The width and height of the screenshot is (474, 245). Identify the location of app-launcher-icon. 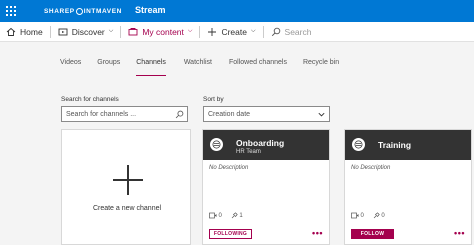
(11, 11).